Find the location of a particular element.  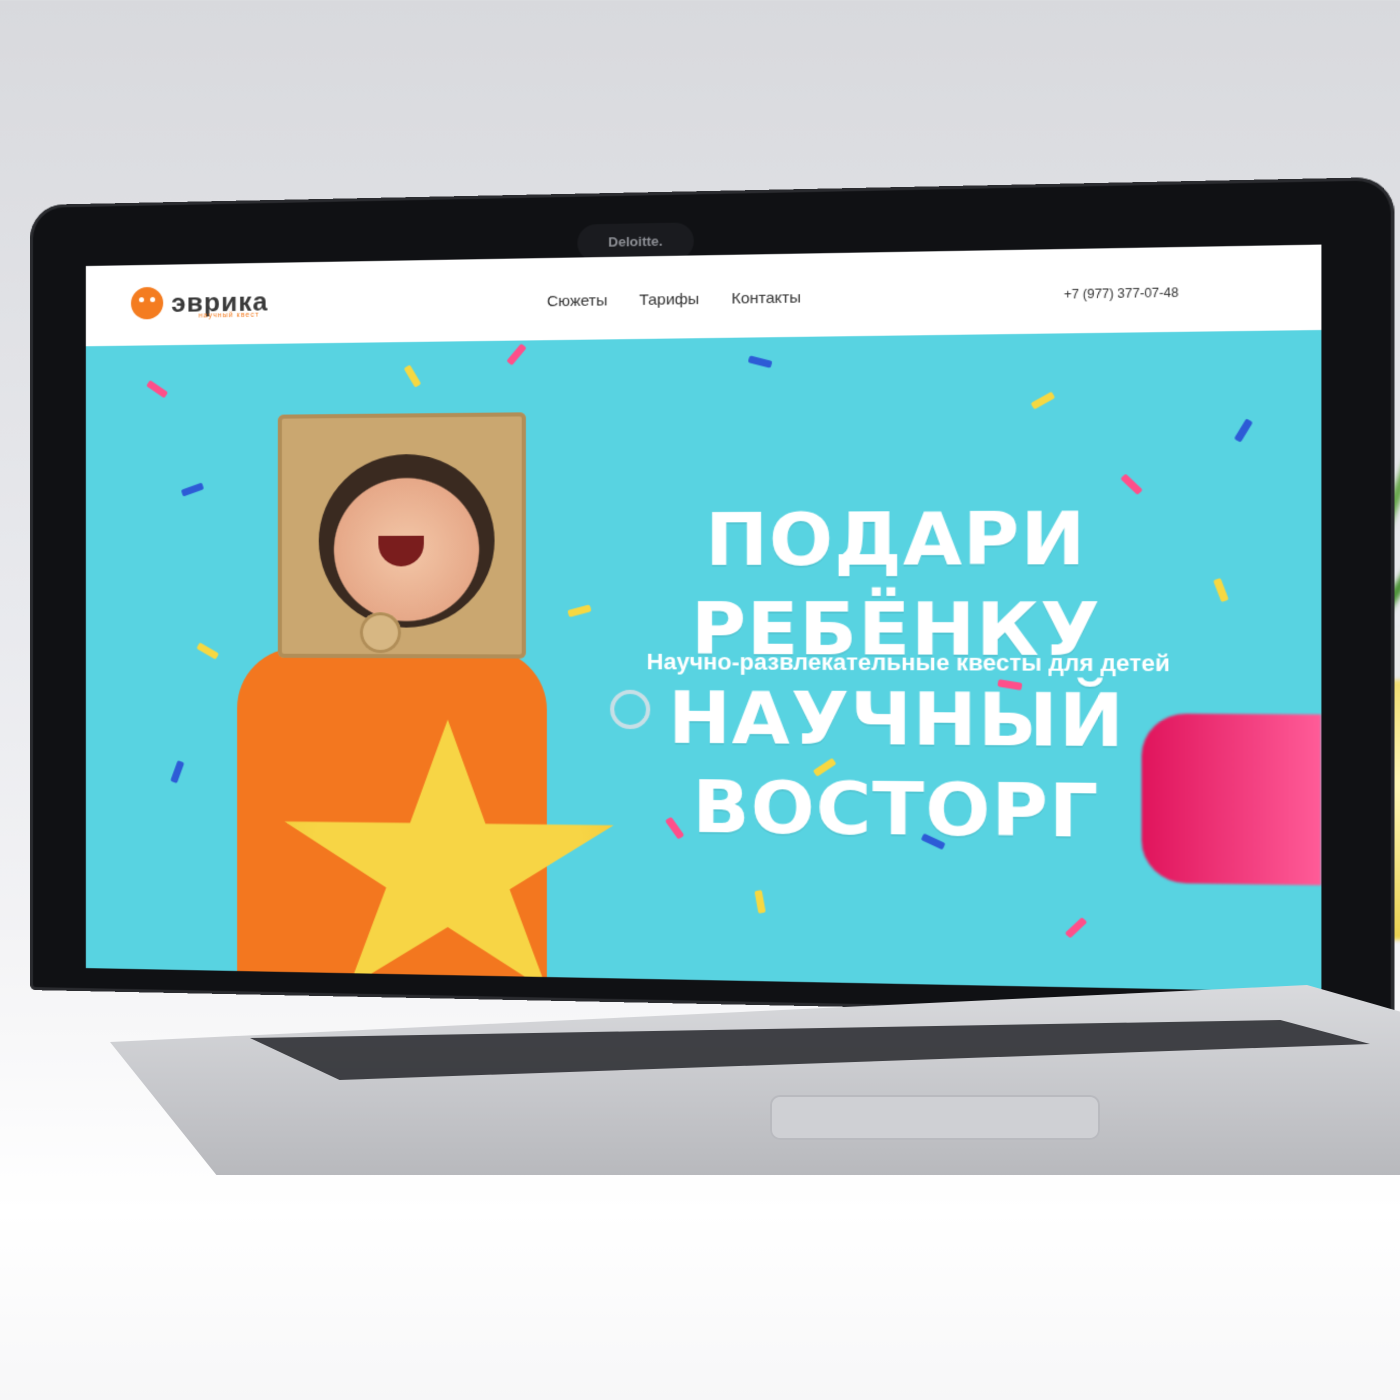

hero-headline-line1: ПОДАРИ РЕБЁНКУ is located at coordinates (896, 584).